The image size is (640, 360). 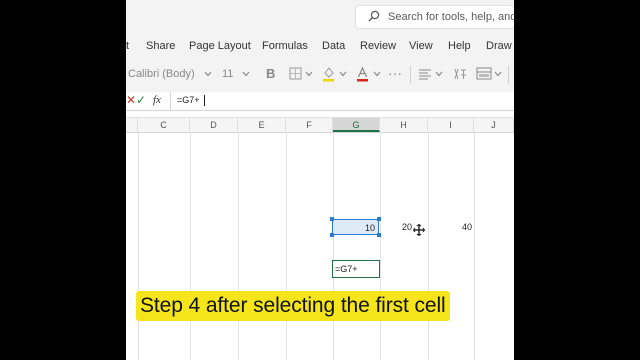 I want to click on formula-text: =G7+, so click(x=188, y=100).